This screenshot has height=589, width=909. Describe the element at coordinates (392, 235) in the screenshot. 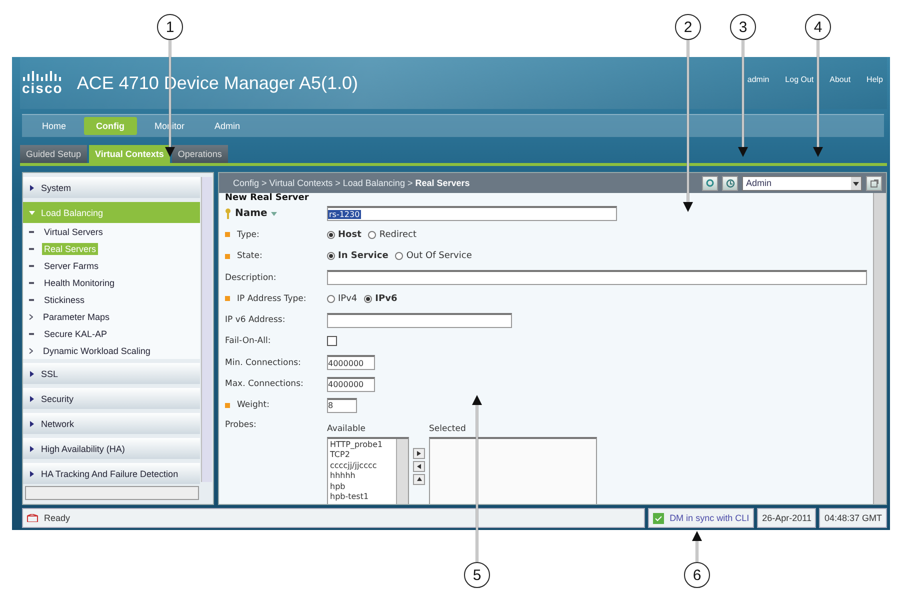

I see `radio-option: Redirect` at that location.